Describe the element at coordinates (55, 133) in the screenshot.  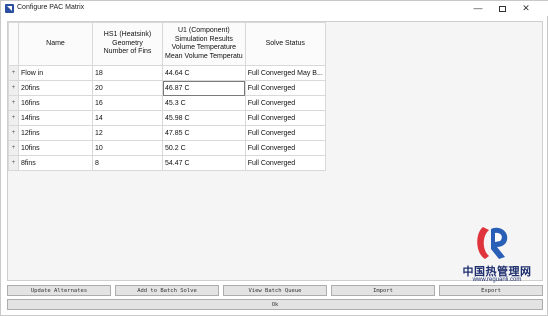
I see `cell-name: 12fins` at that location.